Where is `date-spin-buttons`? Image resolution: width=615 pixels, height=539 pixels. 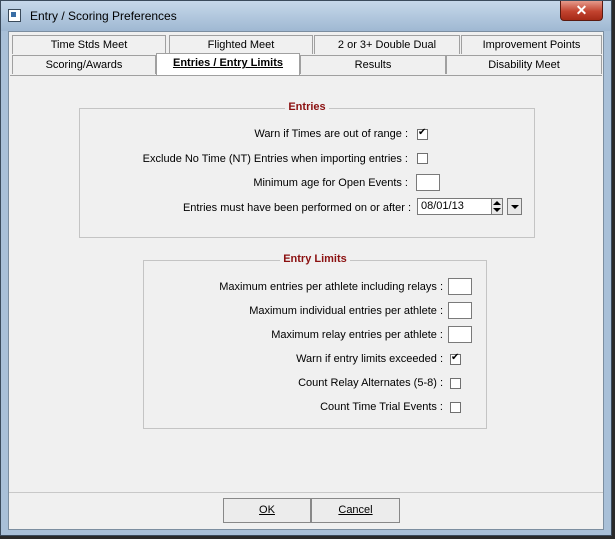
date-spin-buttons is located at coordinates (497, 206).